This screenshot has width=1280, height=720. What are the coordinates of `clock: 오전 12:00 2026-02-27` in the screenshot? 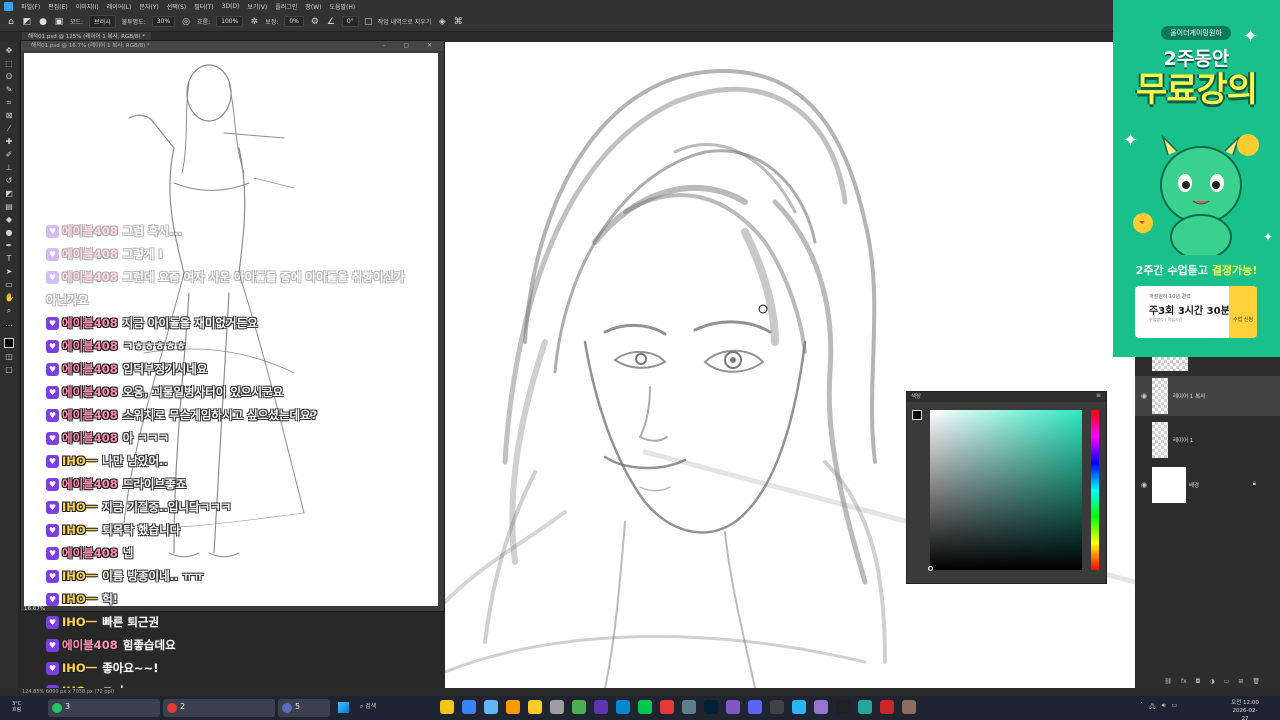 It's located at (1245, 709).